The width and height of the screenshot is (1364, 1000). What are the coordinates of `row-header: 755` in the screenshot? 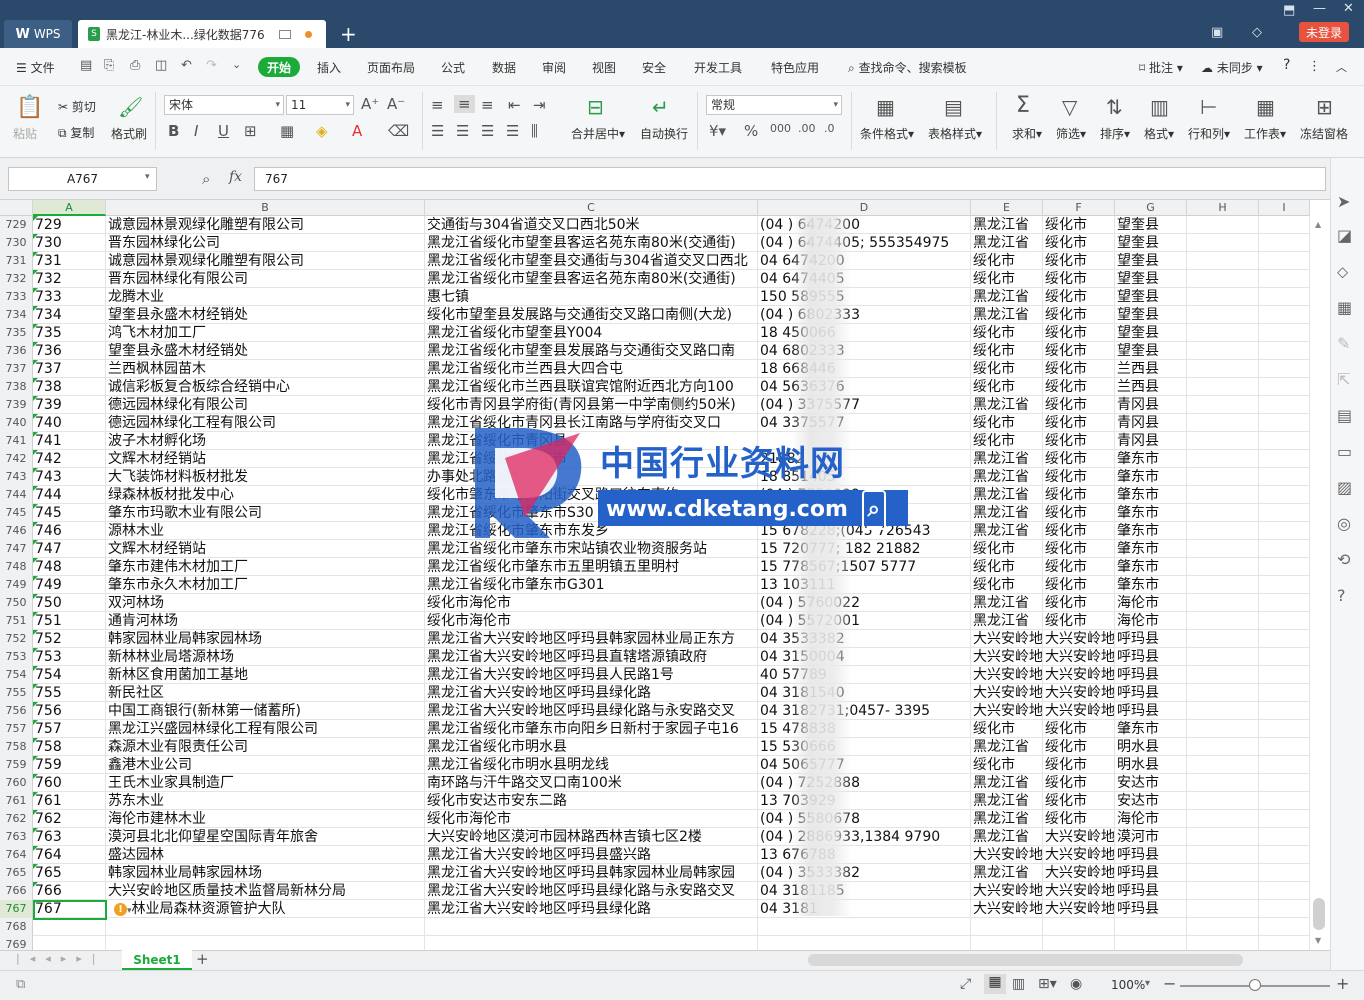 It's located at (16, 693).